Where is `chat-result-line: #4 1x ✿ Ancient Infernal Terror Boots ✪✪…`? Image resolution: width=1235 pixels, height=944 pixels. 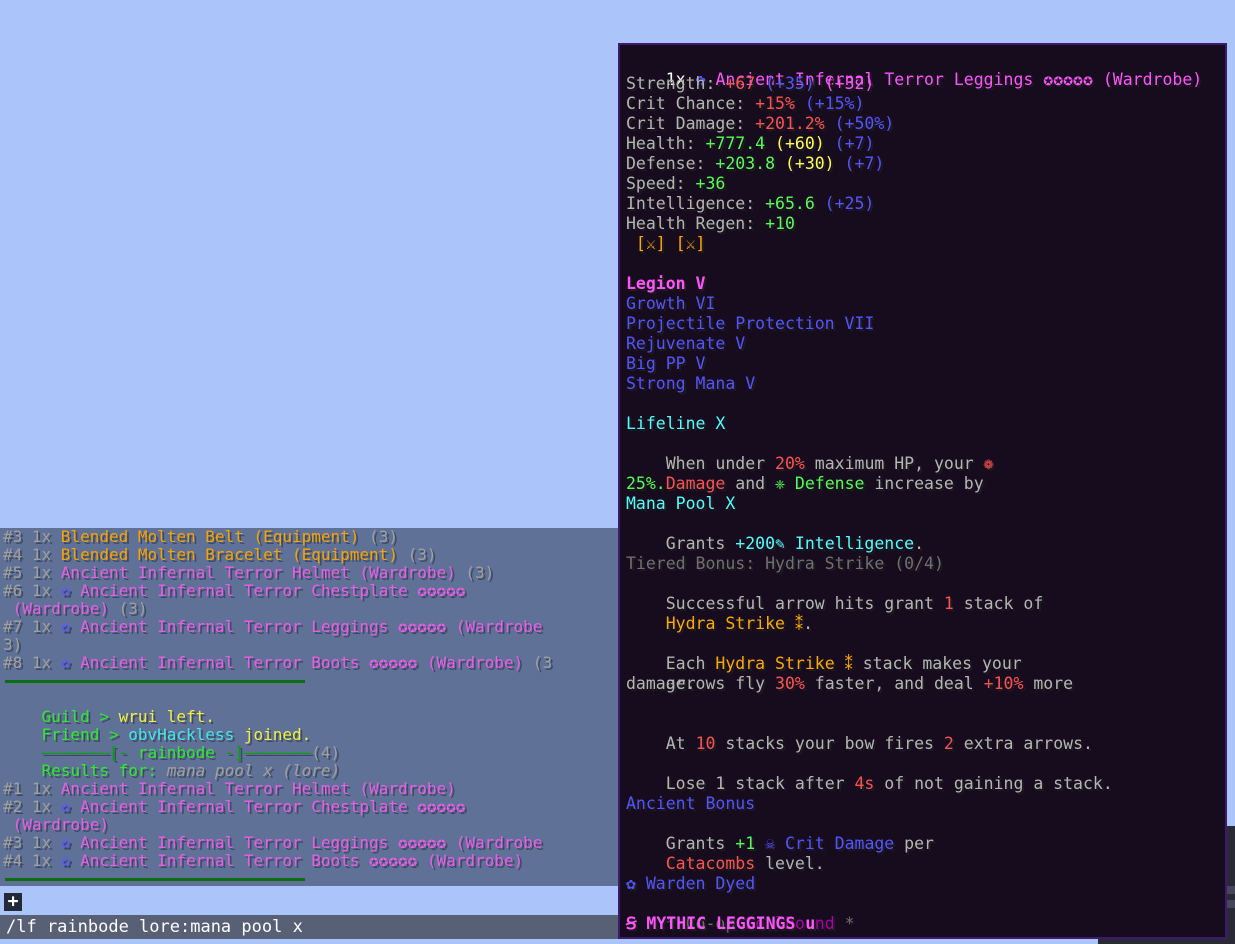
chat-result-line: #4 1x ✿ Ancient Infernal Terror Boots ✪✪… is located at coordinates (263, 861).